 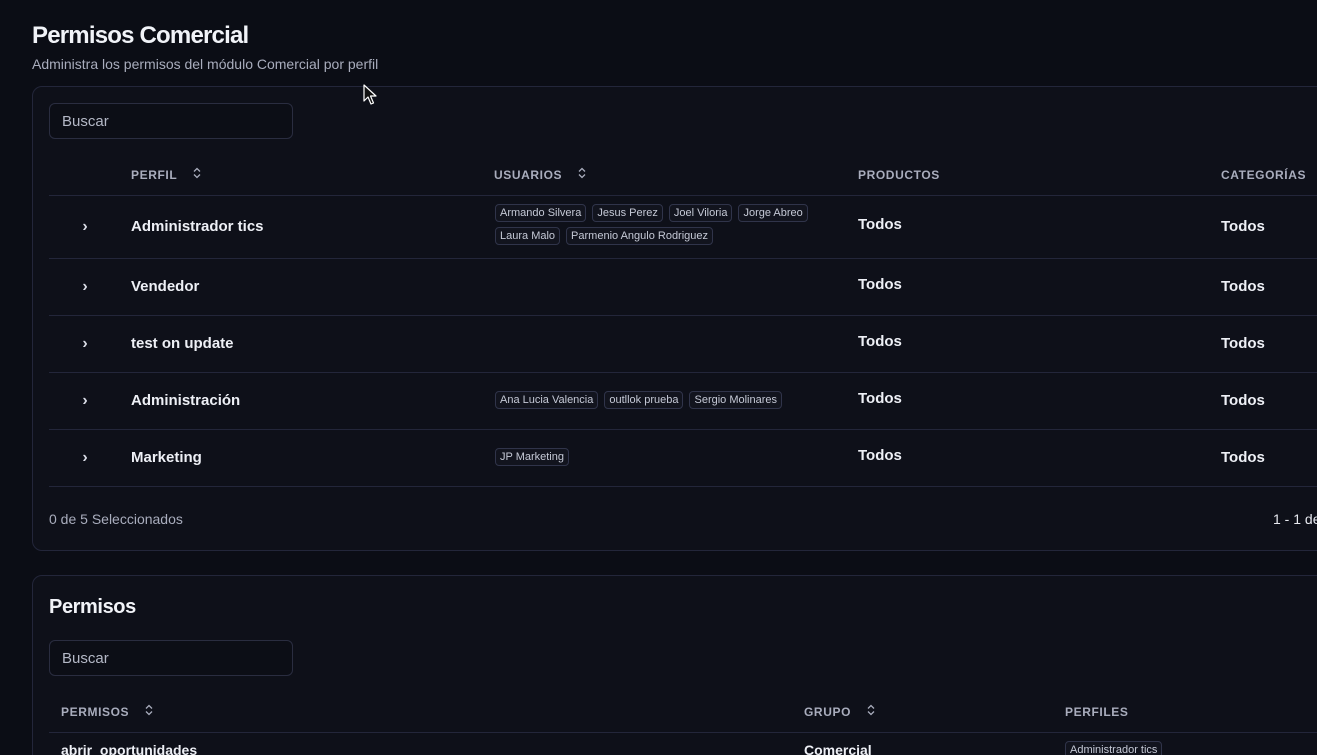 What do you see at coordinates (683, 344) in the screenshot?
I see `table-row: › test on update Todos Todos` at bounding box center [683, 344].